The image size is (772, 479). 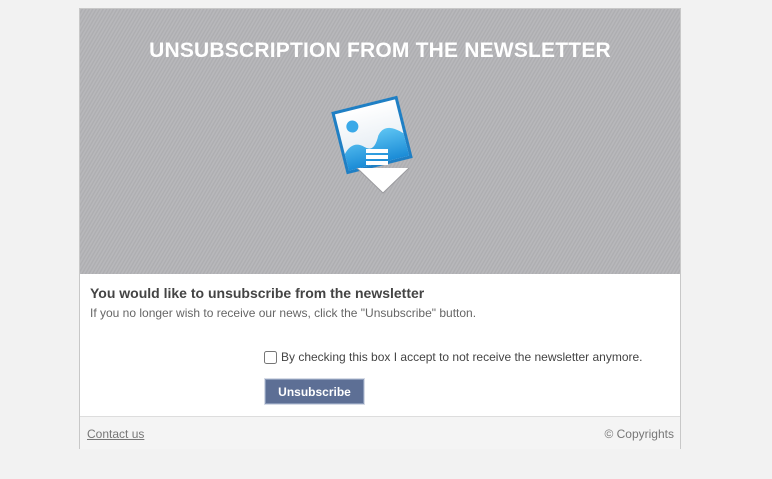 I want to click on page-title: UNSUBSCRIPTION FROM THE NEWSLETTER, so click(x=380, y=50).